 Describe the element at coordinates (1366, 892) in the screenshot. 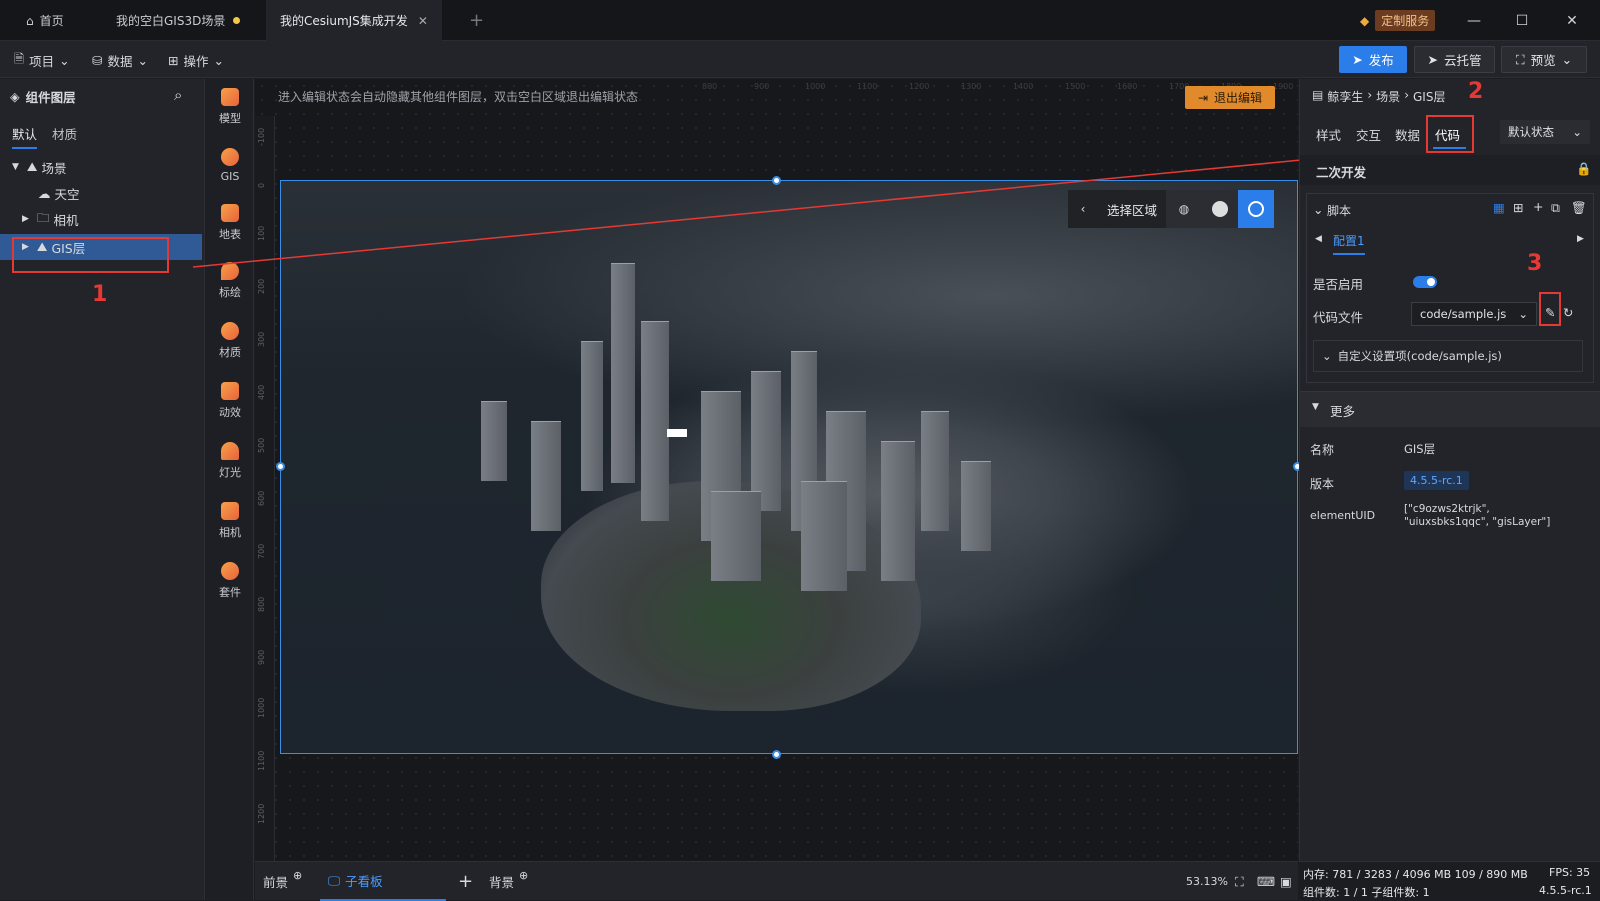

I see `component-count: 组件数: 1 / 1 子组件数: 1` at that location.